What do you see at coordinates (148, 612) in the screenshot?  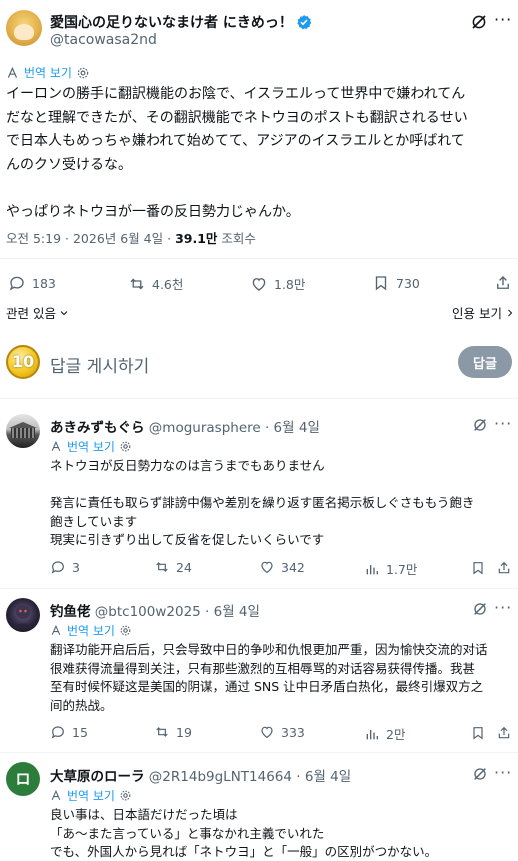 I see `reply-author-handle: @btc100w2025` at bounding box center [148, 612].